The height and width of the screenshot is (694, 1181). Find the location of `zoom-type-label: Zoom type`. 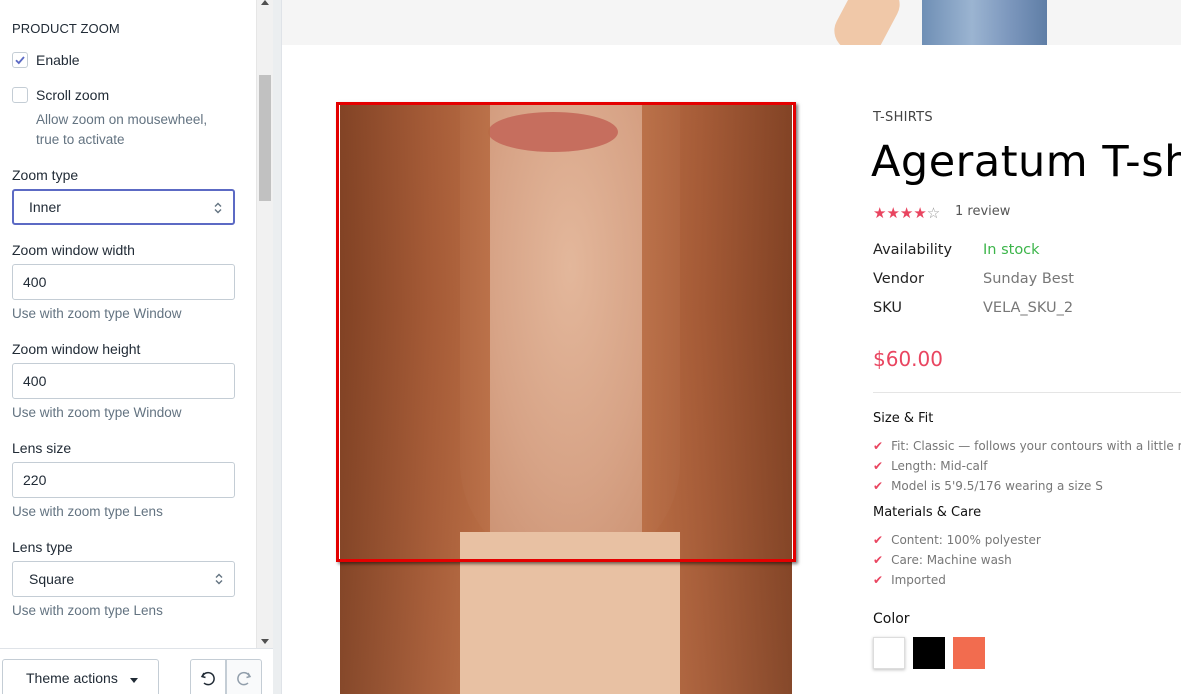

zoom-type-label: Zoom type is located at coordinates (45, 175).